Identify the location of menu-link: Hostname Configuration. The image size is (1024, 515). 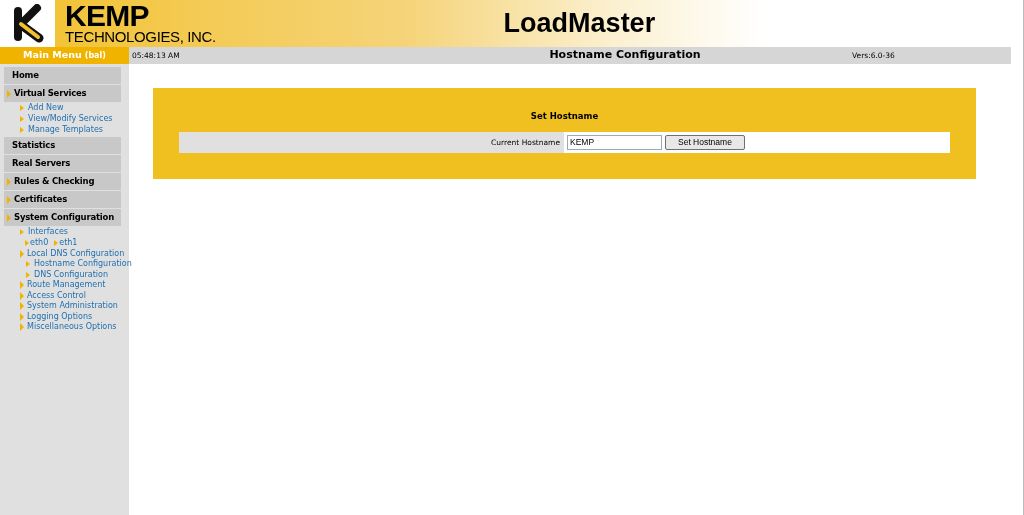
(83, 264).